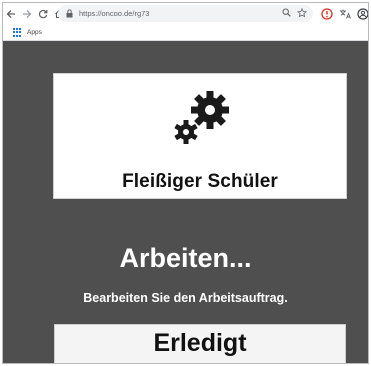 This screenshot has width=371, height=366. I want to click on translate-extension-icon, so click(344, 14).